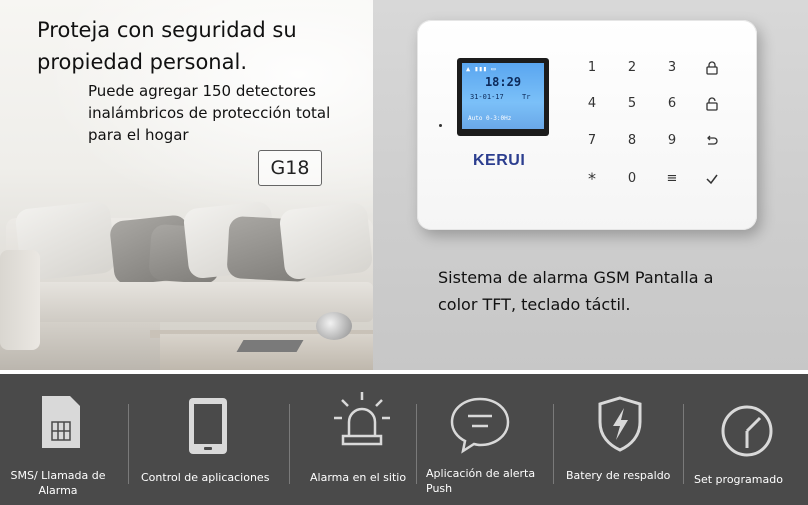  I want to click on screen-time: 18:29, so click(503, 82).